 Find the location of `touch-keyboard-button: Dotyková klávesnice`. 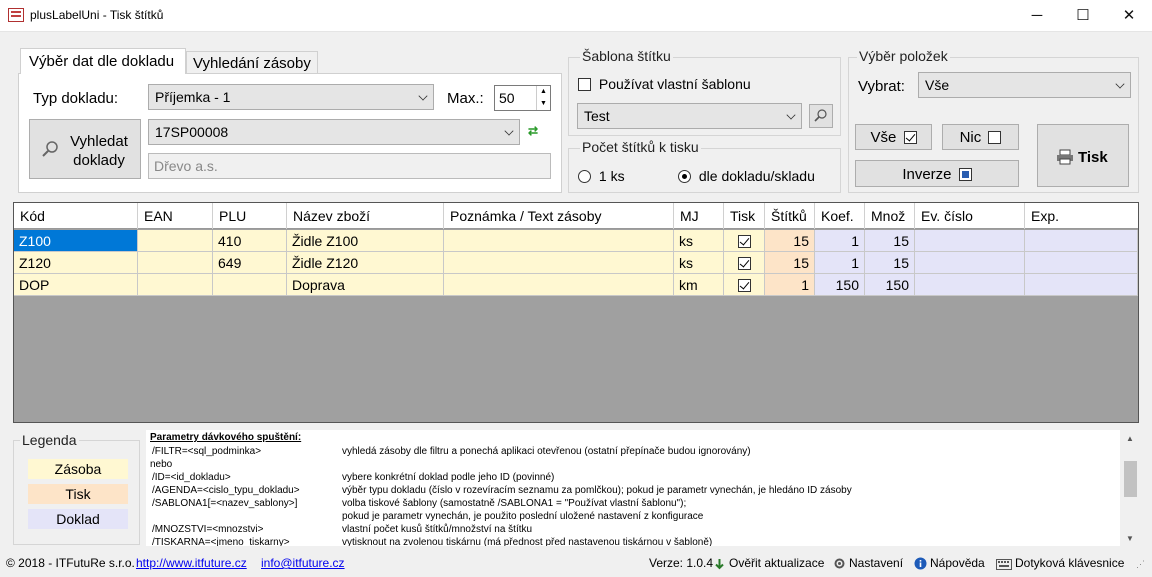

touch-keyboard-button: Dotyková klávesnice is located at coordinates (1060, 564).